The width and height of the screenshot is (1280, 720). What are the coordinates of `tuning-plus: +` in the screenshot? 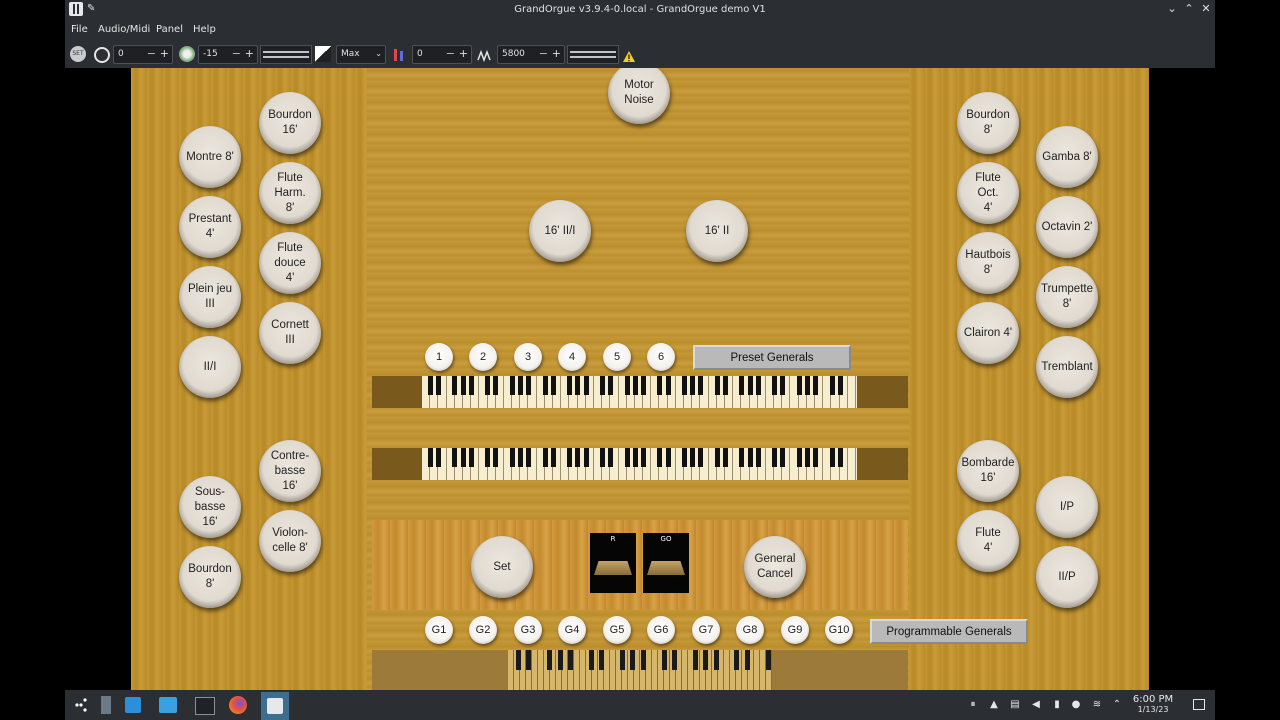 It's located at (463, 53).